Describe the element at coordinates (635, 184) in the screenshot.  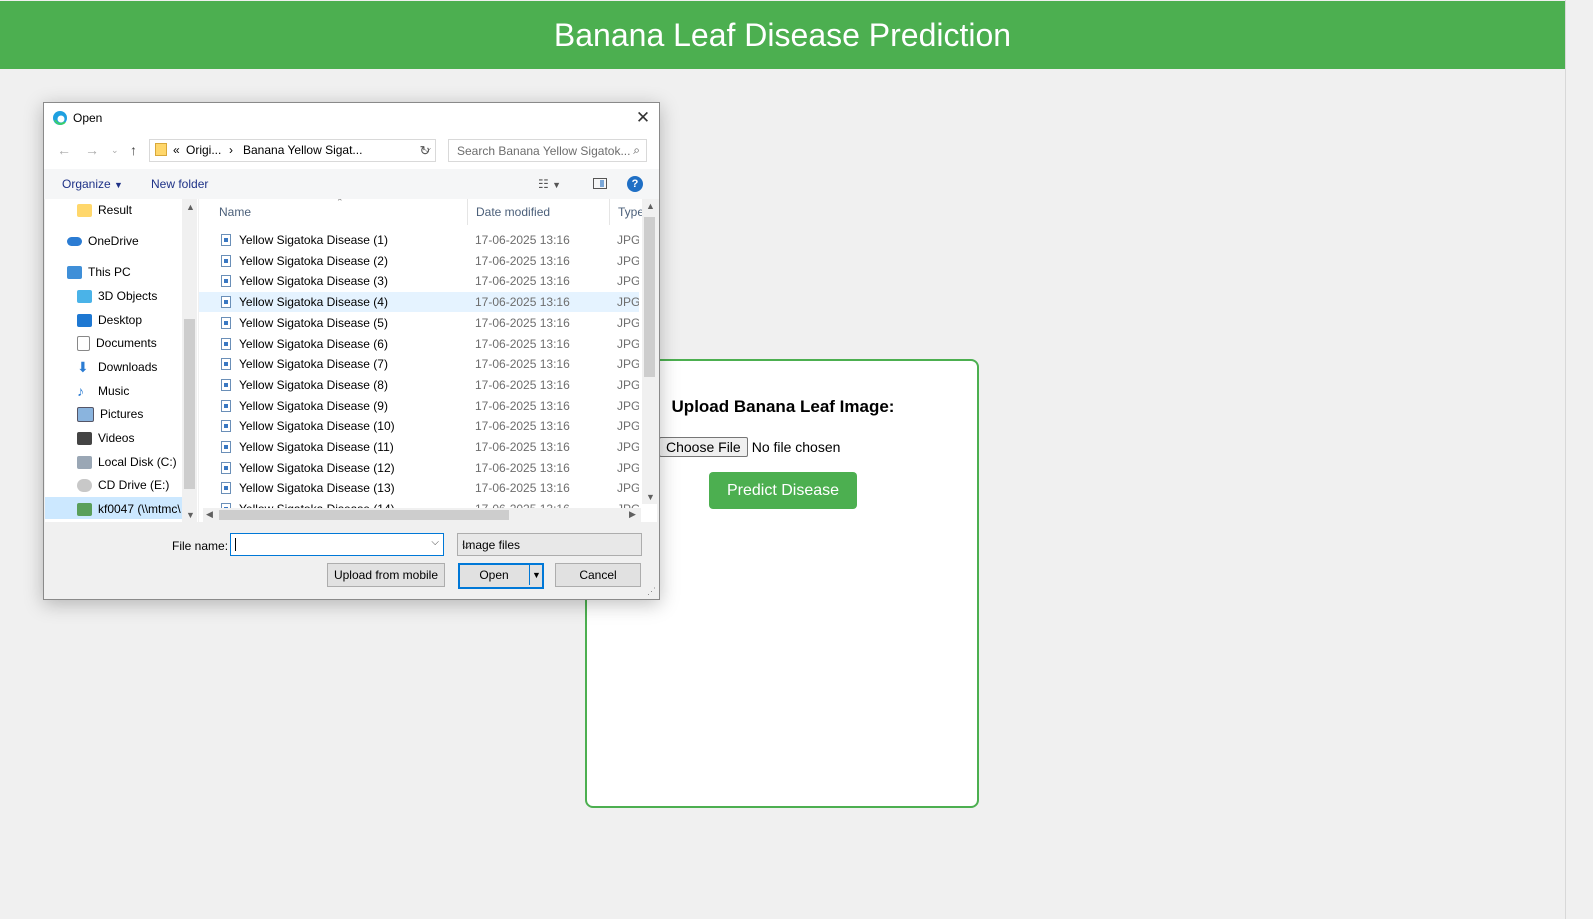
I see `help-icon: ?` at that location.